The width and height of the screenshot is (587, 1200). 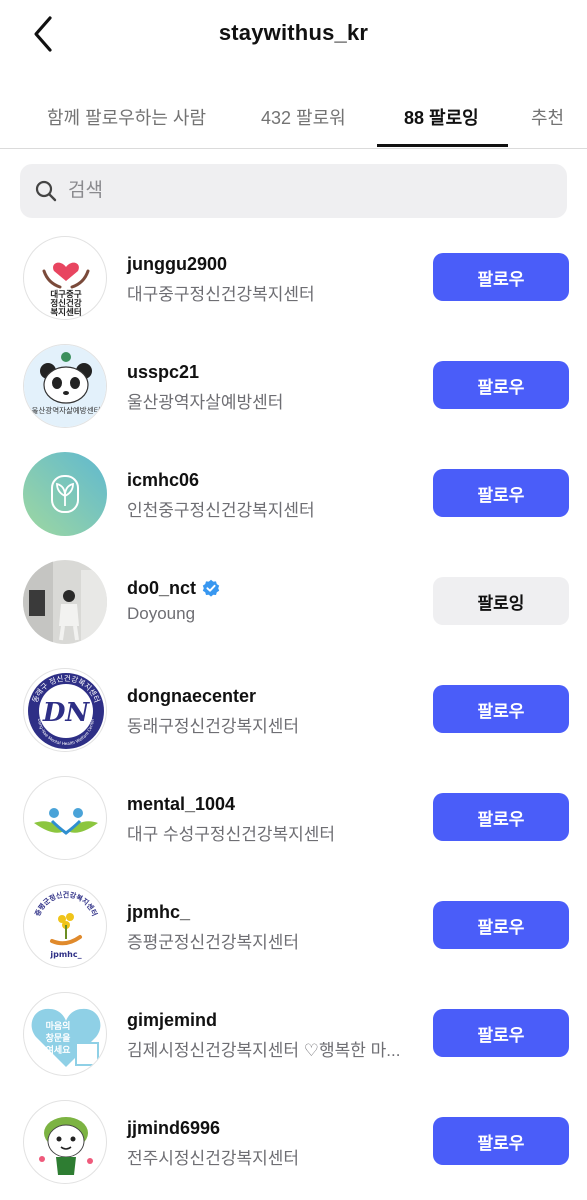 What do you see at coordinates (221, 294) in the screenshot?
I see `full-name: 대구중구정신건강복지센터` at bounding box center [221, 294].